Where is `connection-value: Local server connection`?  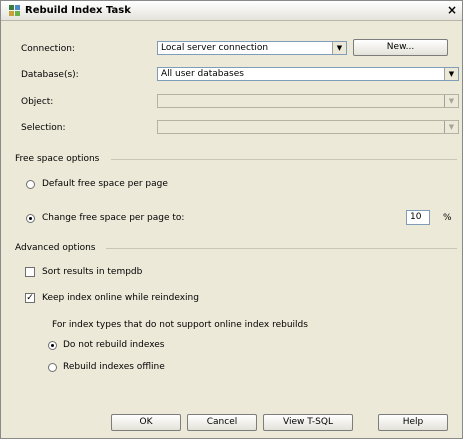 connection-value: Local server connection is located at coordinates (215, 48).